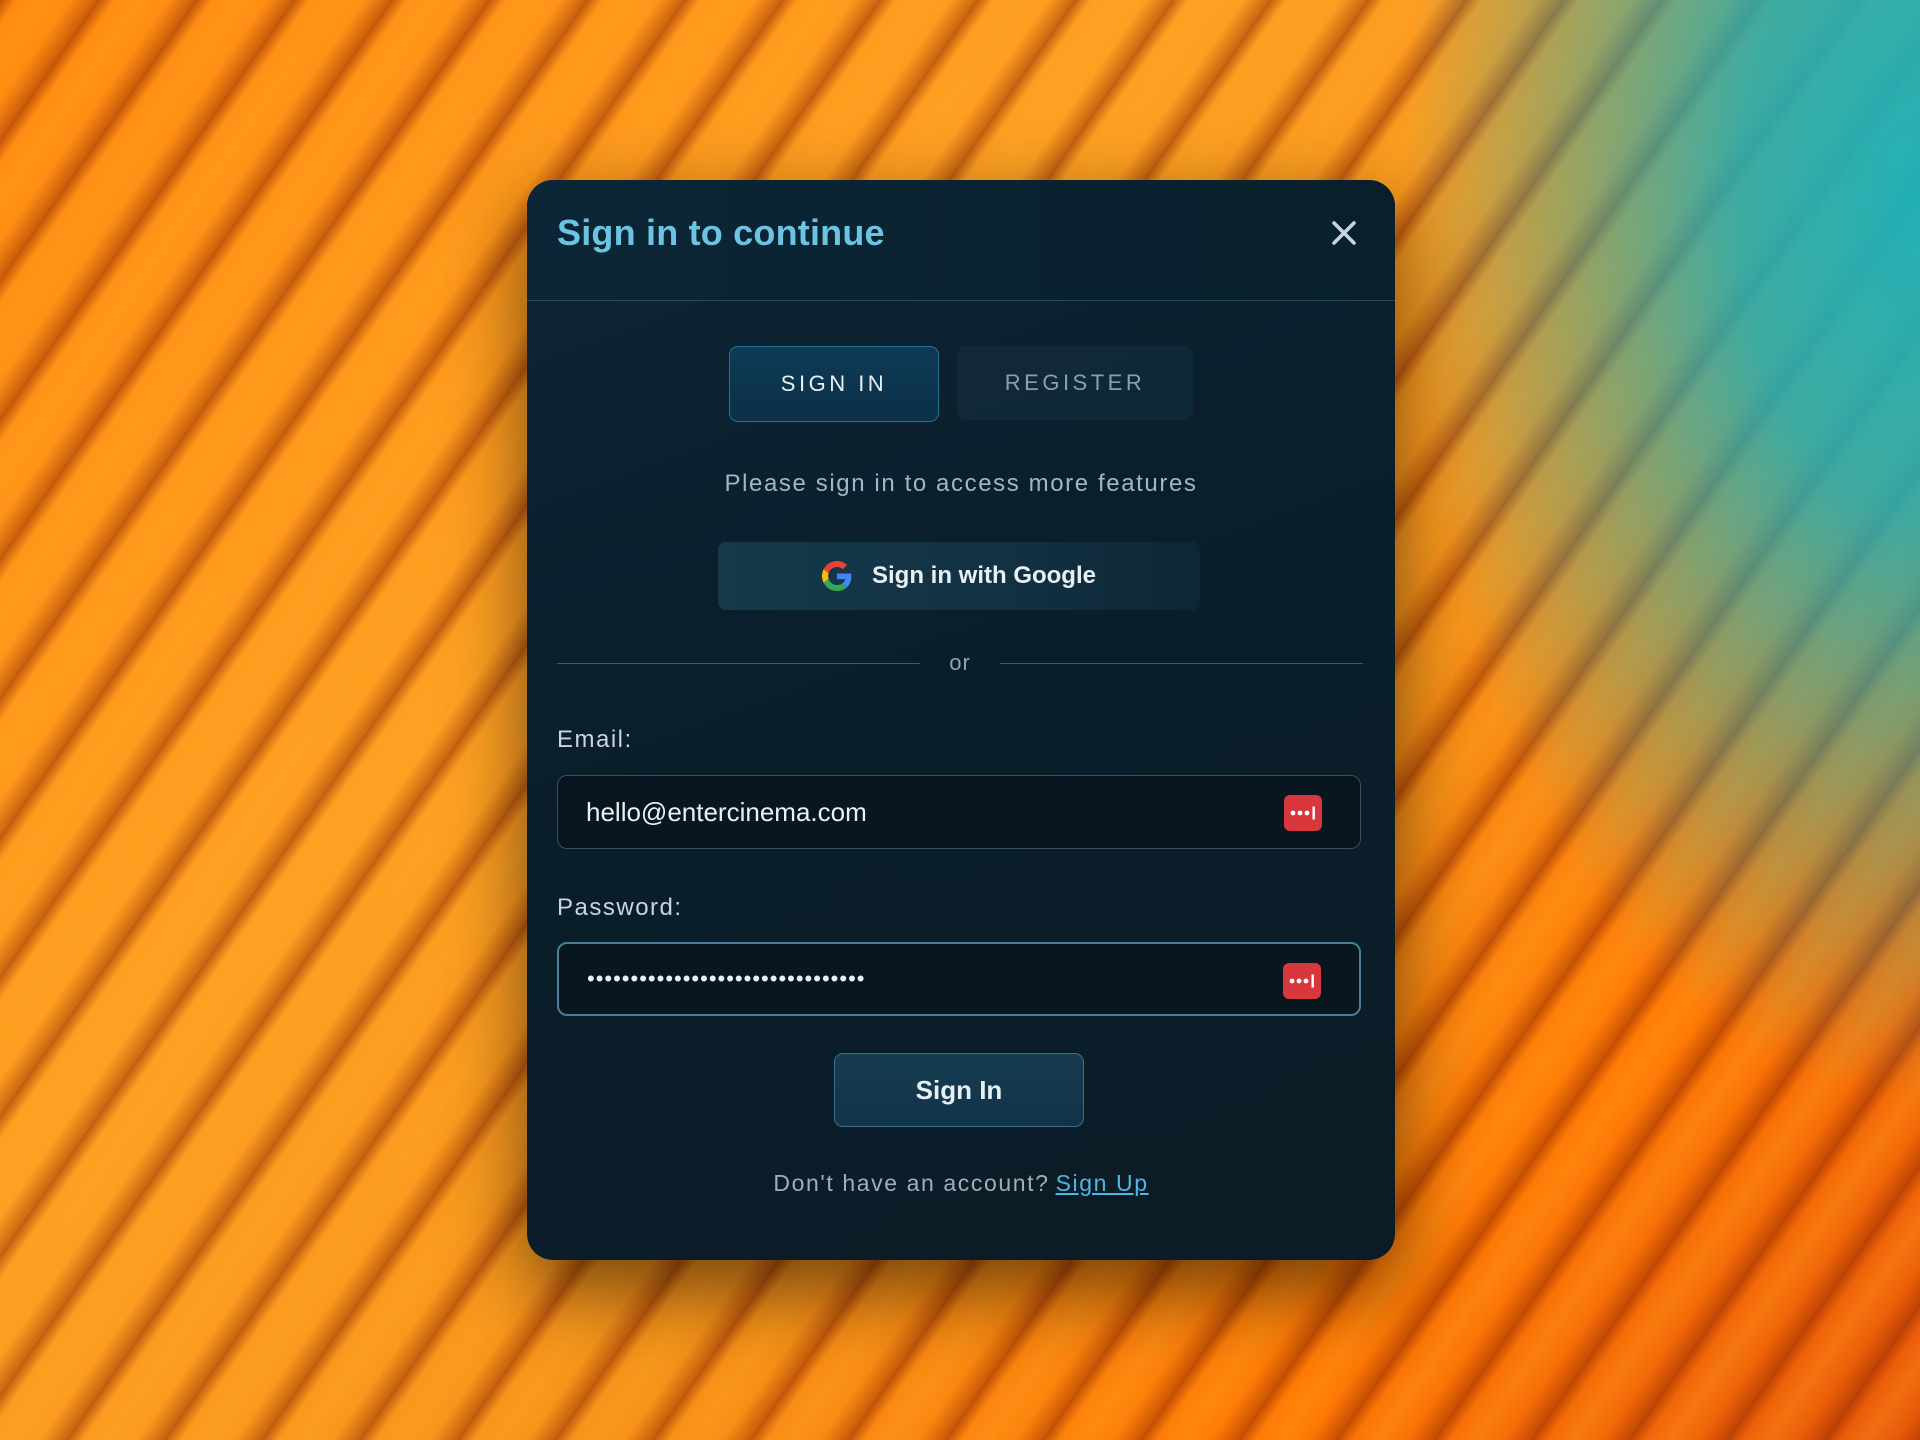  Describe the element at coordinates (721, 232) in the screenshot. I see `modal-title: Sign in to continue` at that location.